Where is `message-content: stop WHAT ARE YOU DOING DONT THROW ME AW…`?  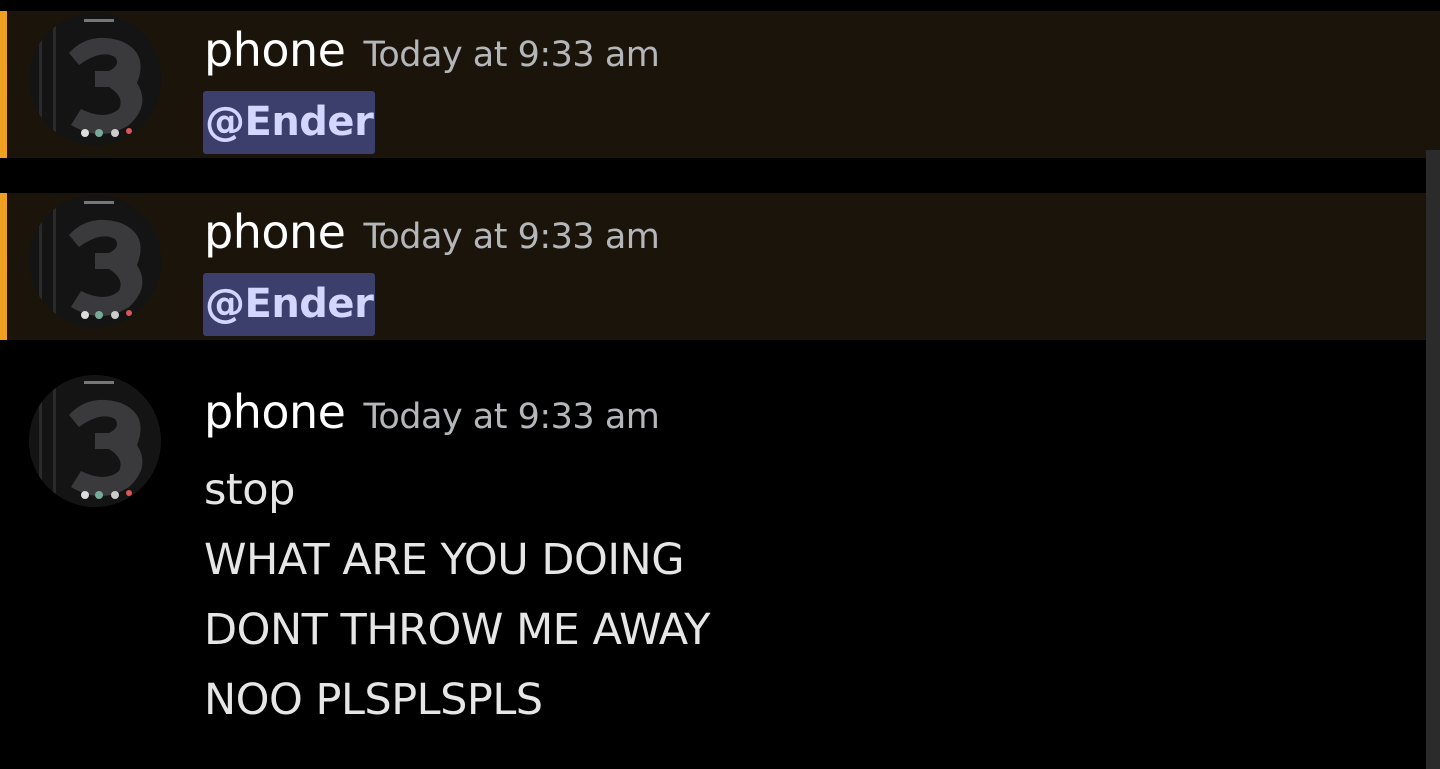 message-content: stop WHAT ARE YOU DOING DONT THROW ME AW… is located at coordinates (457, 599).